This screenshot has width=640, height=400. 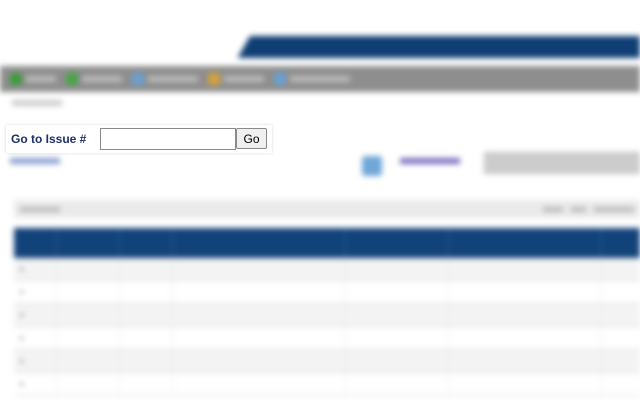 What do you see at coordinates (327, 243) in the screenshot?
I see `table-header-row` at bounding box center [327, 243].